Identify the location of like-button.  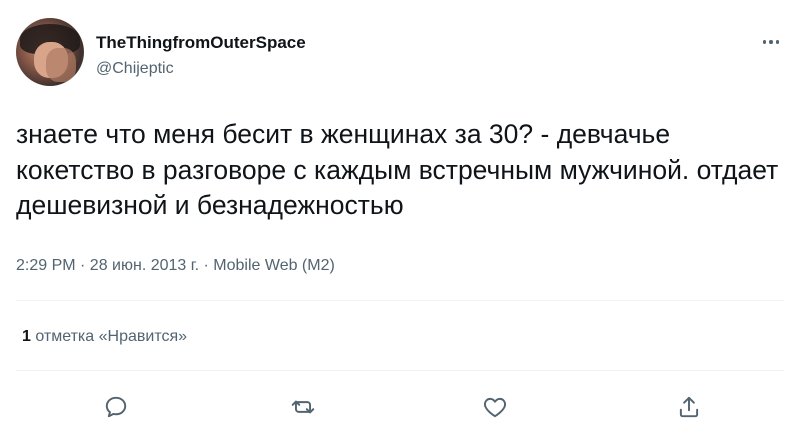
(495, 407).